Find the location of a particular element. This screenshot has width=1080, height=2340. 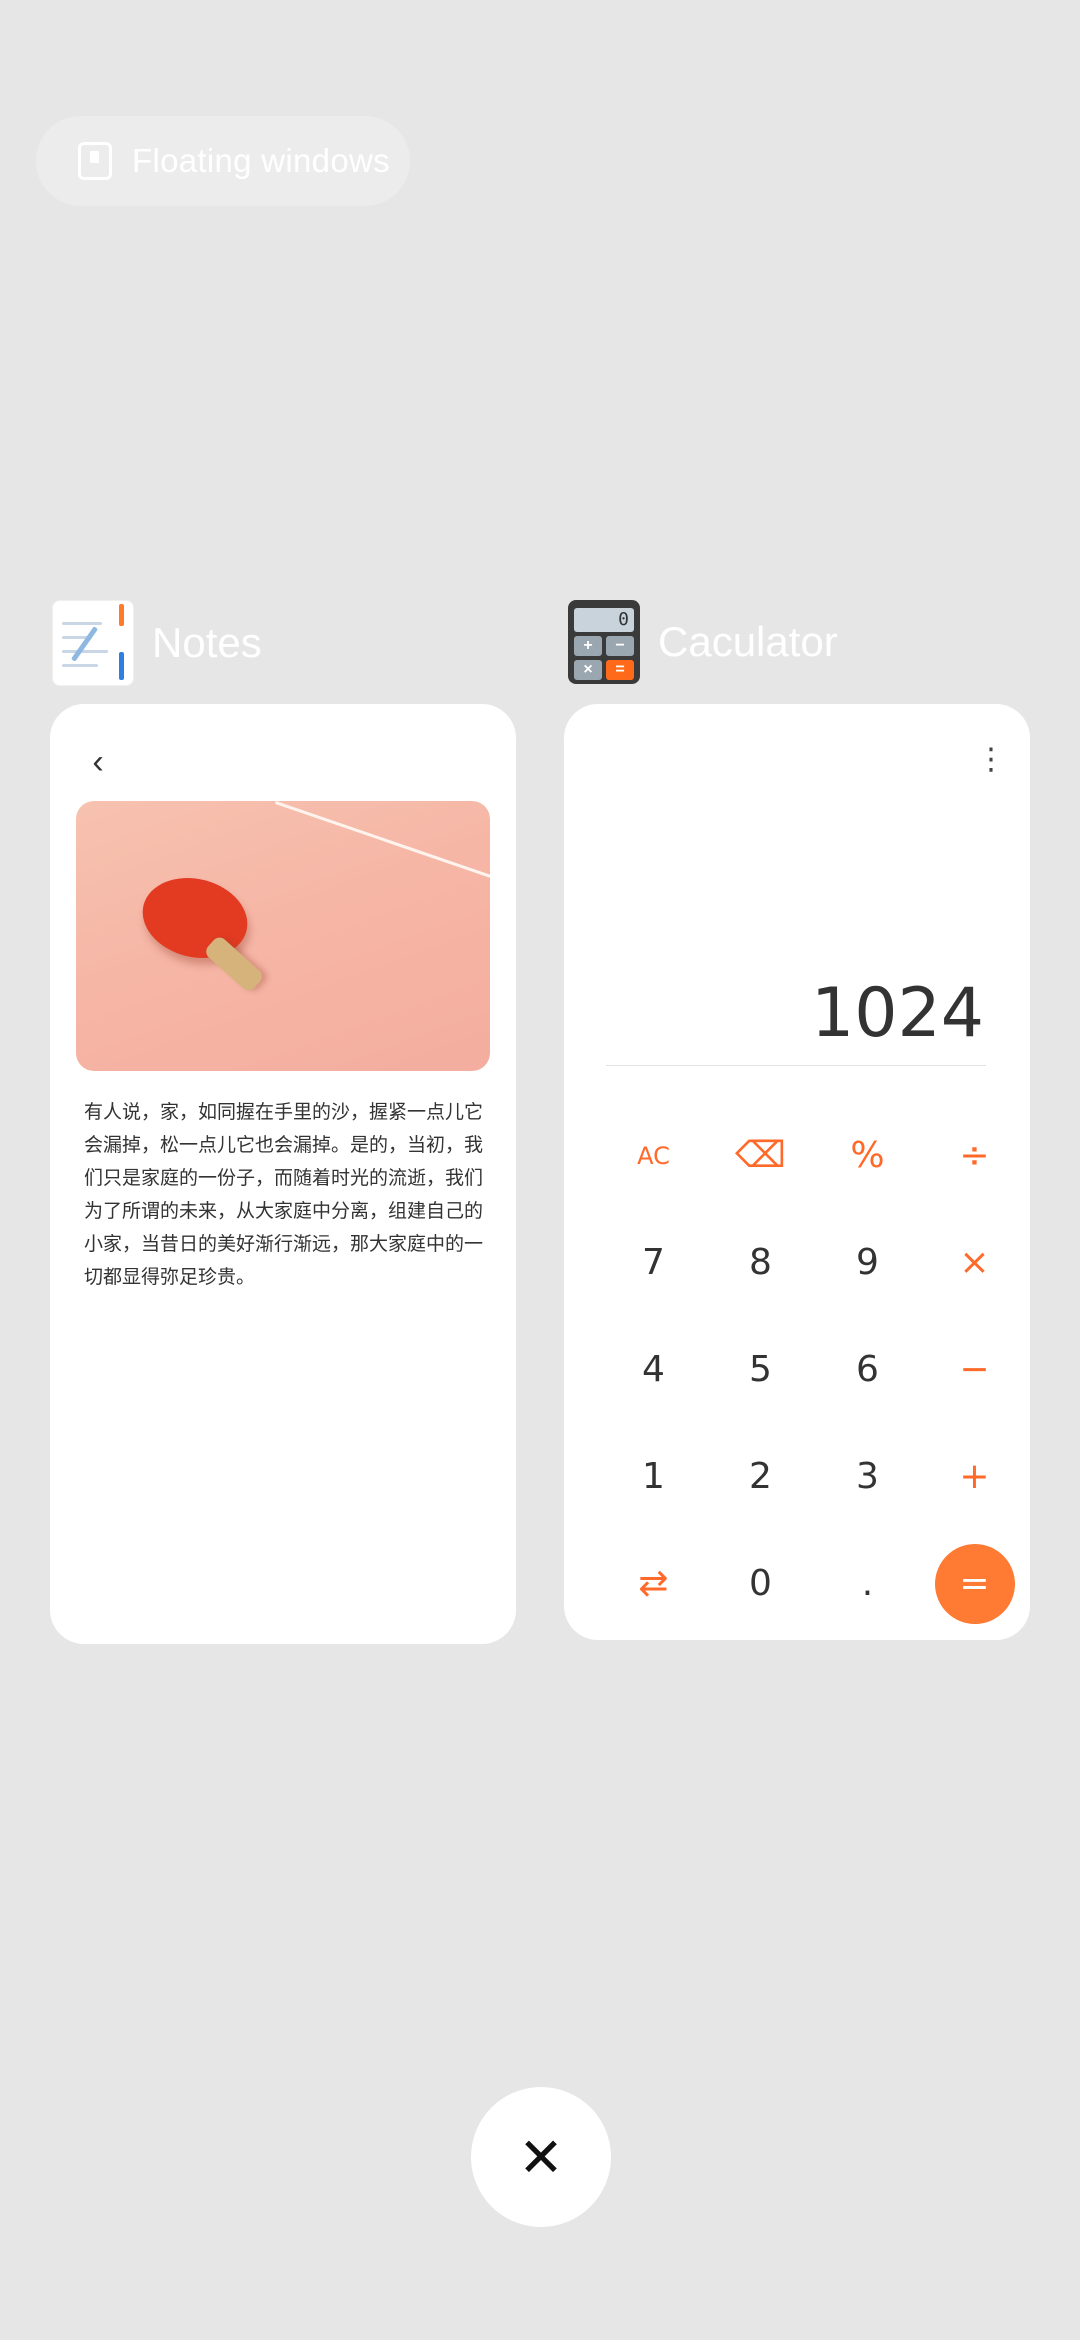

key-plus: + is located at coordinates (974, 1476).